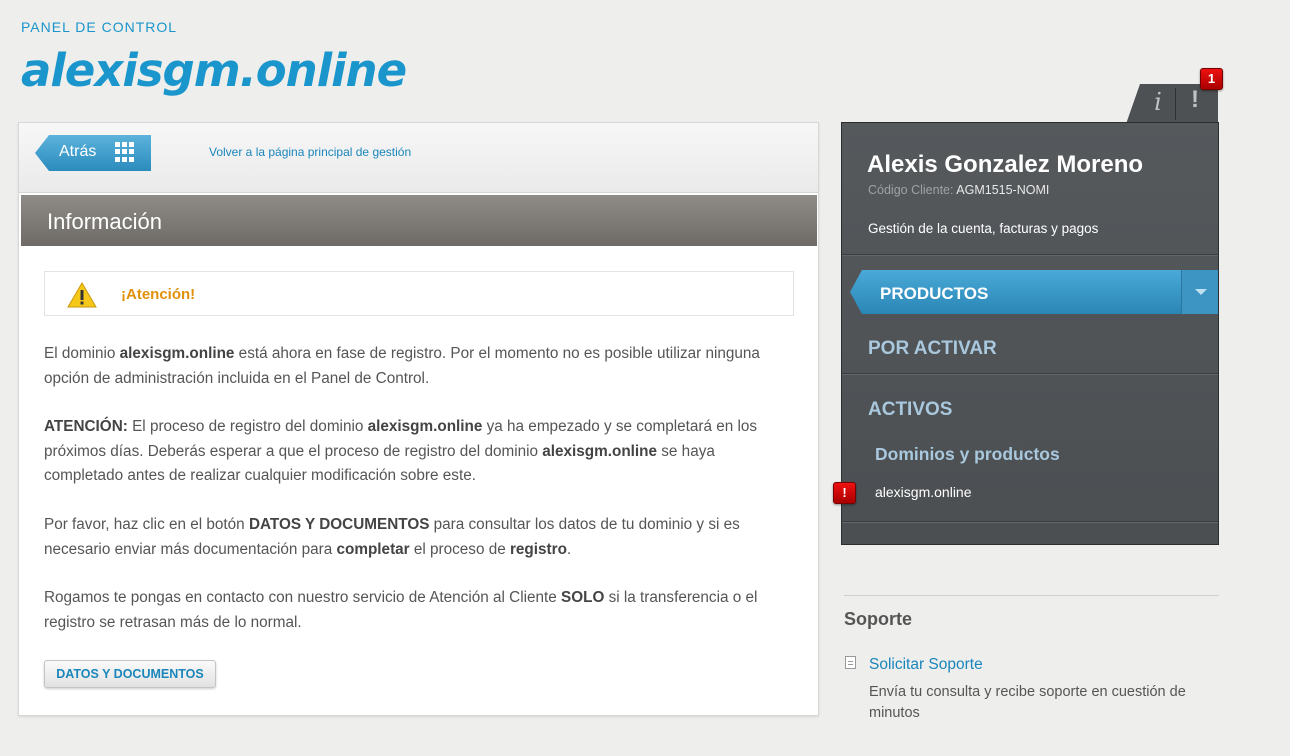  Describe the element at coordinates (82, 295) in the screenshot. I see `warning-icon` at that location.